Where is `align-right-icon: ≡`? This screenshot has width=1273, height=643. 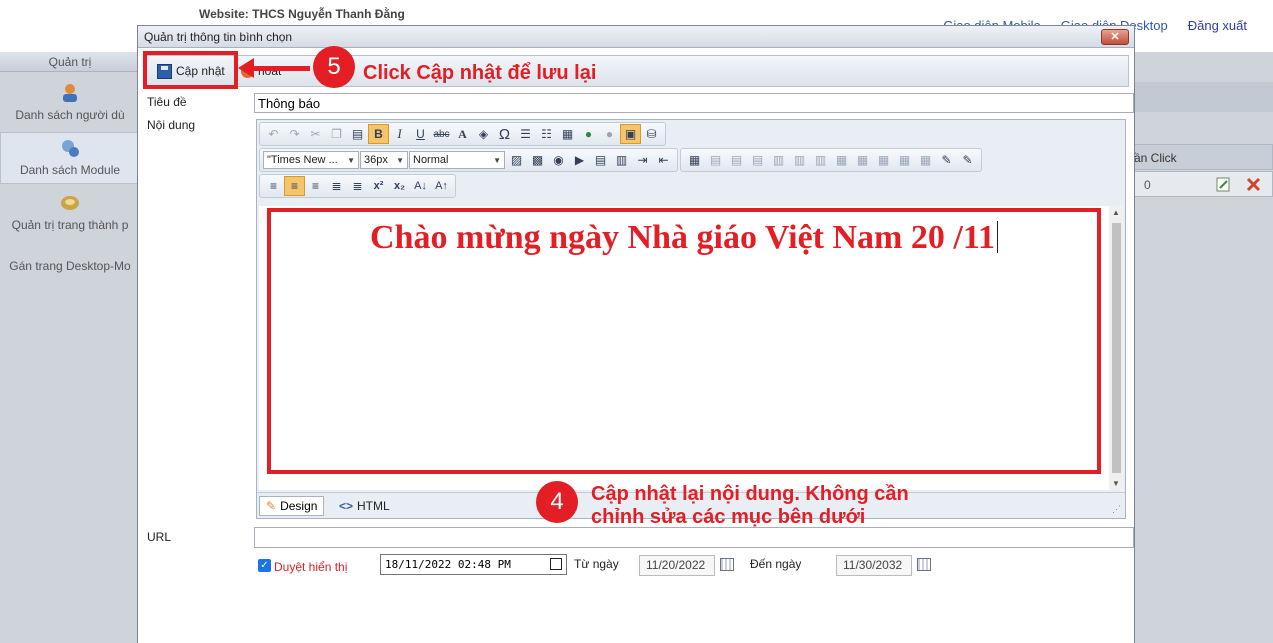 align-right-icon: ≡ is located at coordinates (315, 186).